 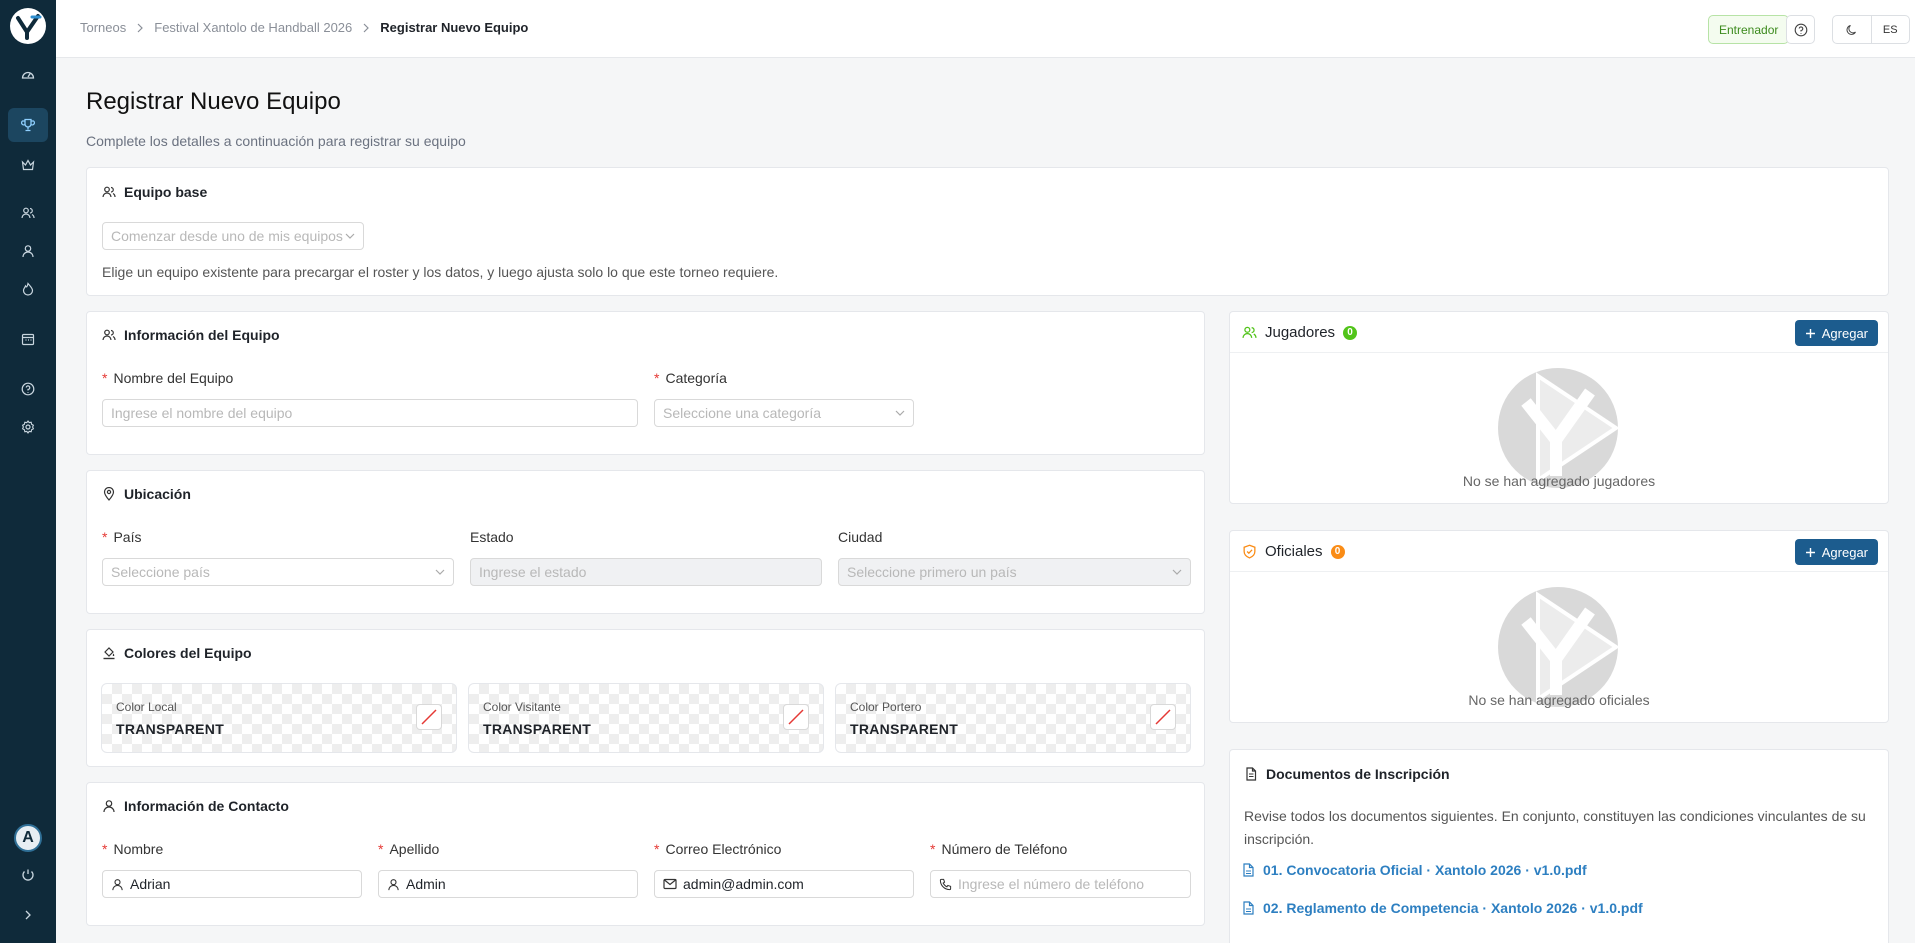 What do you see at coordinates (533, 572) in the screenshot?
I see `input-placeholder: Ingrese el estado` at bounding box center [533, 572].